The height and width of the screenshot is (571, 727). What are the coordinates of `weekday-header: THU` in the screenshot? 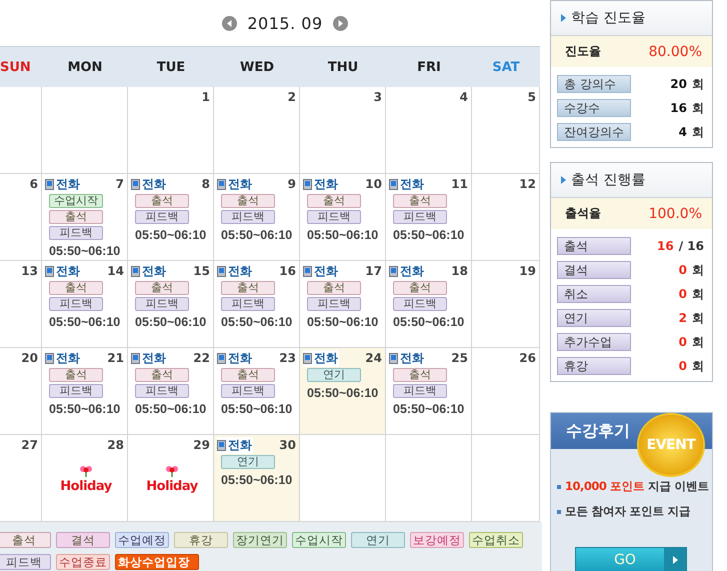 It's located at (343, 66).